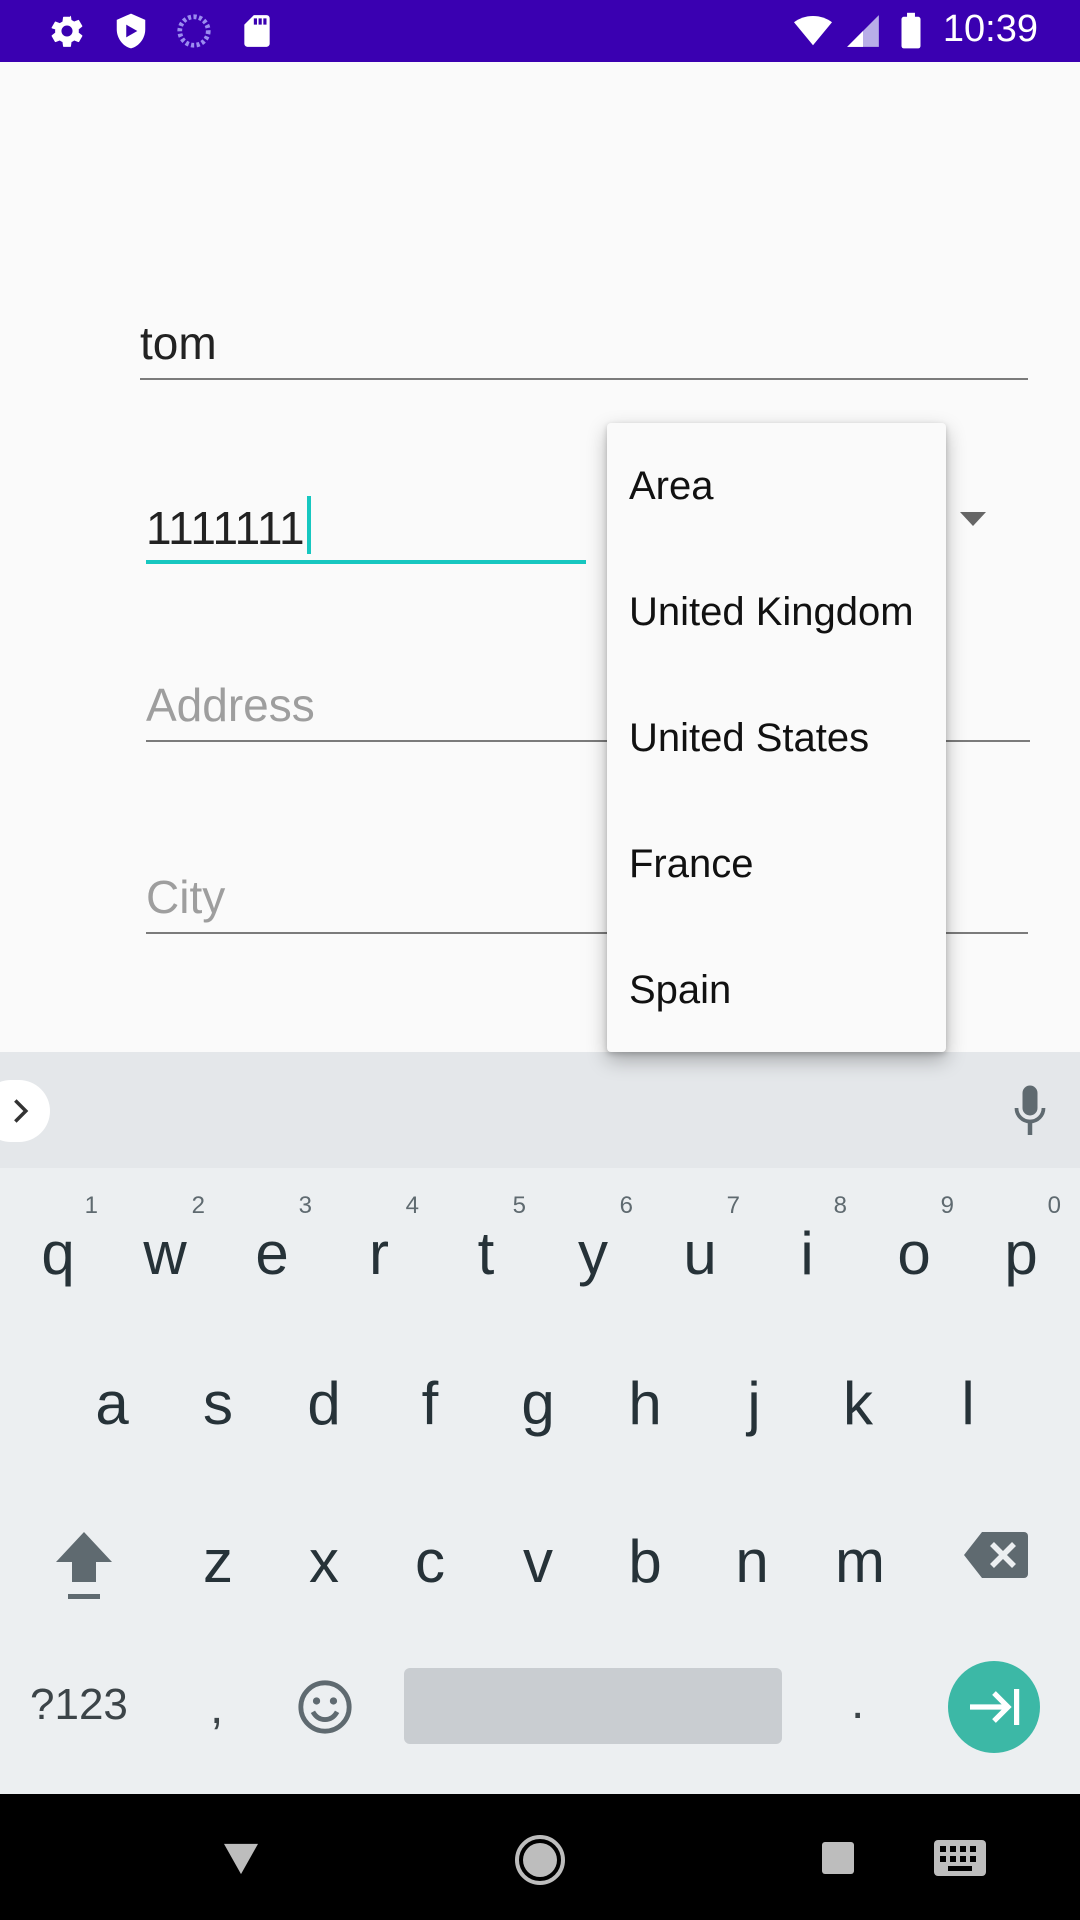 This screenshot has height=1920, width=1080. What do you see at coordinates (540, 1860) in the screenshot?
I see `home-icon` at bounding box center [540, 1860].